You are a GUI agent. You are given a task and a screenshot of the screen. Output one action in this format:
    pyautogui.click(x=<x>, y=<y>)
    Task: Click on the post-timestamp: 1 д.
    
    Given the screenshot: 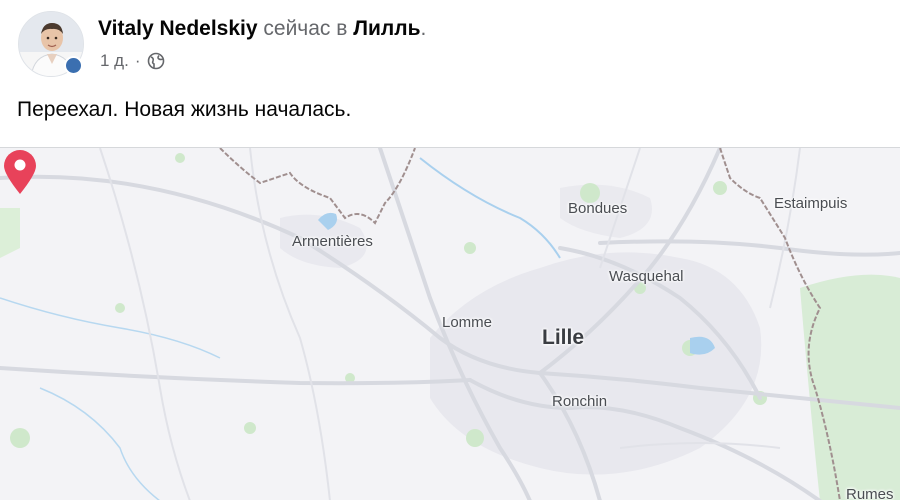 What is the action you would take?
    pyautogui.click(x=114, y=61)
    